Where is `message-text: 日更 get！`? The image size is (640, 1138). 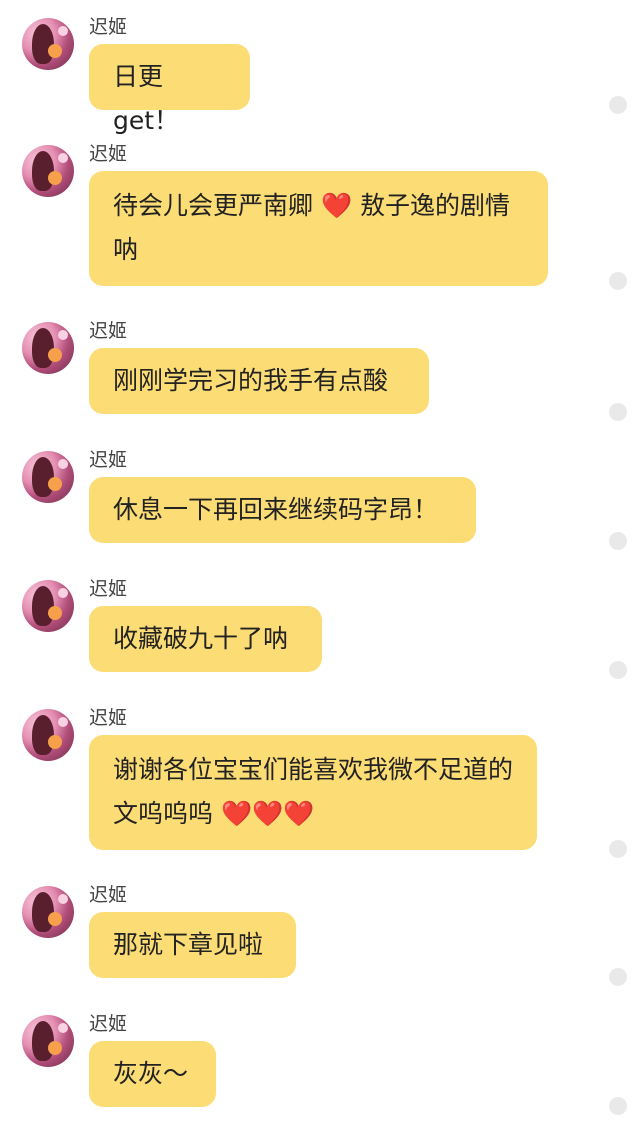 message-text: 日更 get！ is located at coordinates (146, 98).